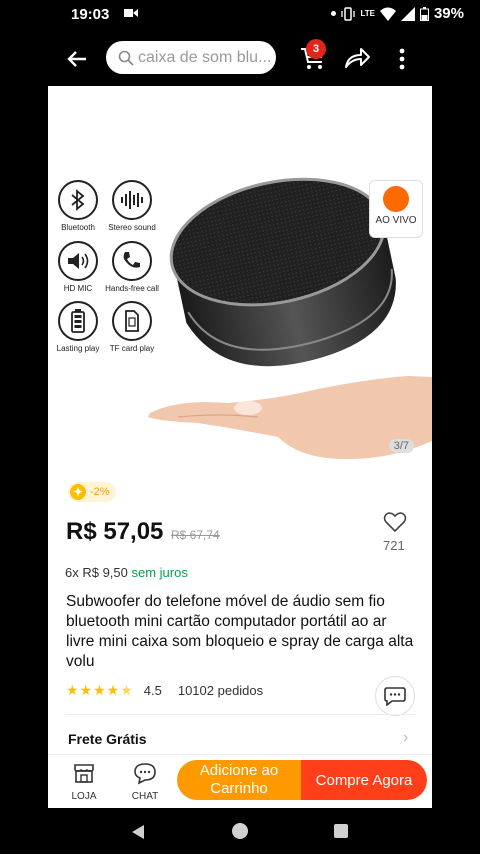  I want to click on chat-button: CHAT, so click(145, 781).